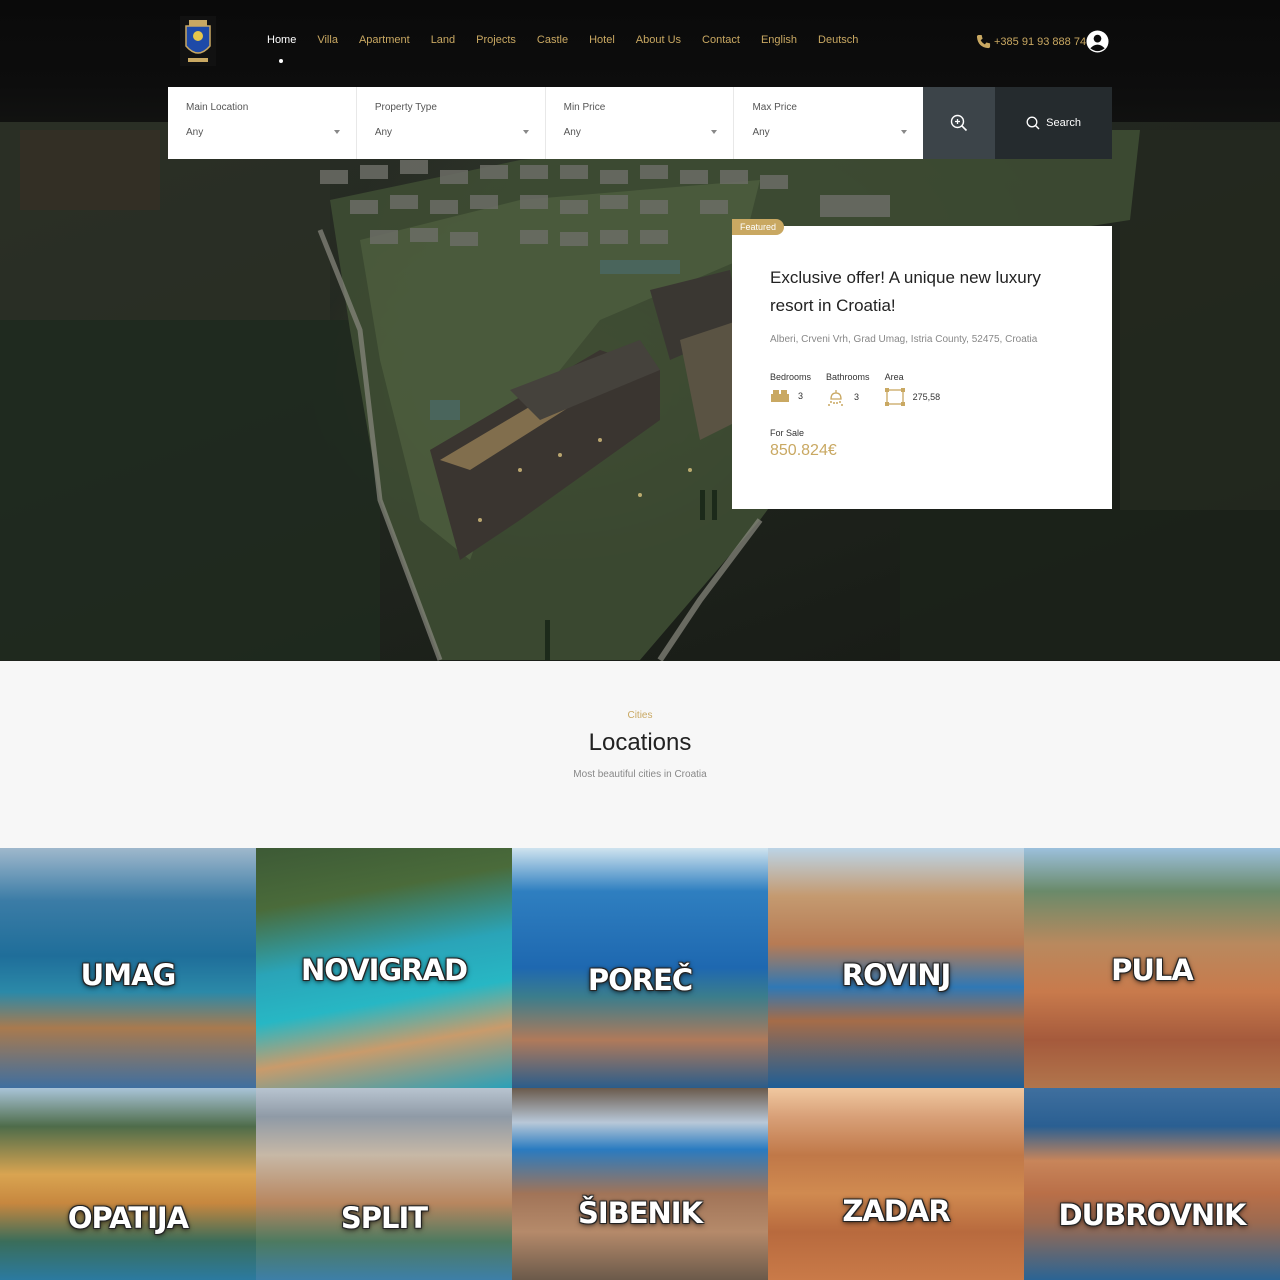  I want to click on crest-logo, so click(198, 41).